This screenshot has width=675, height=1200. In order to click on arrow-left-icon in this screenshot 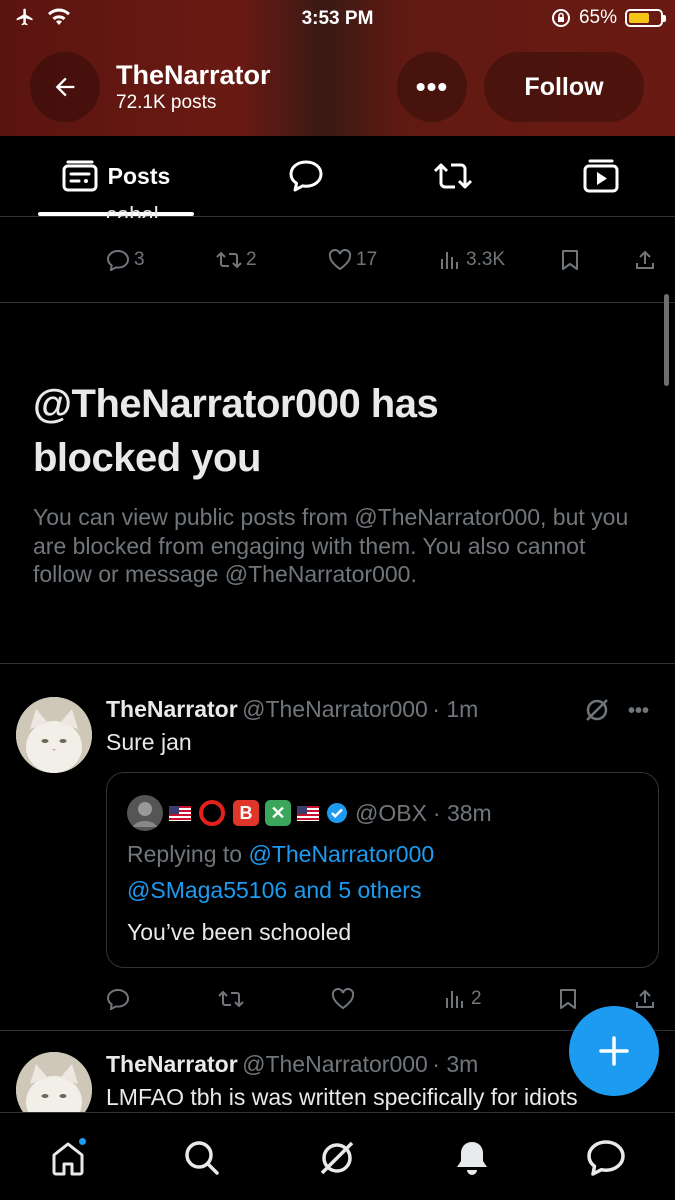, I will do `click(65, 87)`.